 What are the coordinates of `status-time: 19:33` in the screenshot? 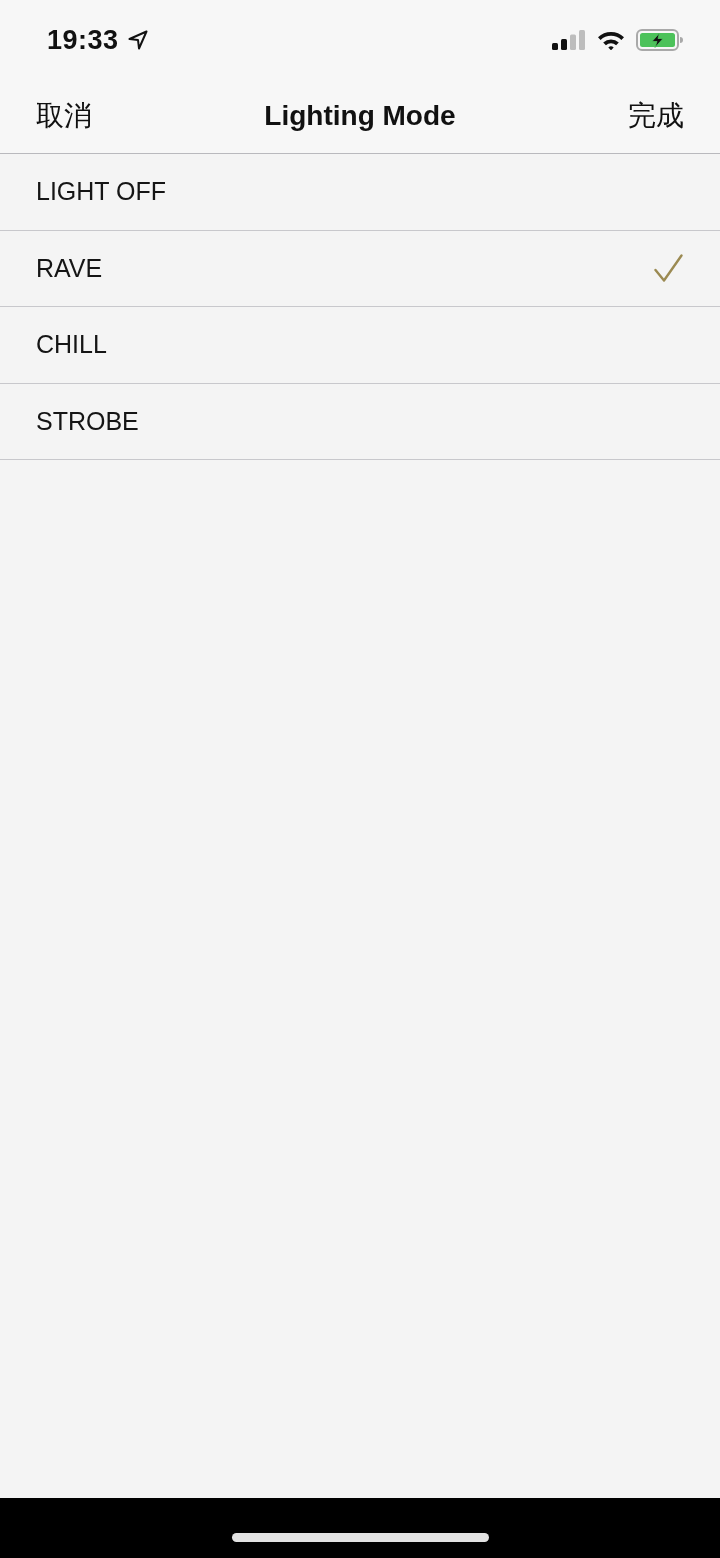 It's located at (83, 40).